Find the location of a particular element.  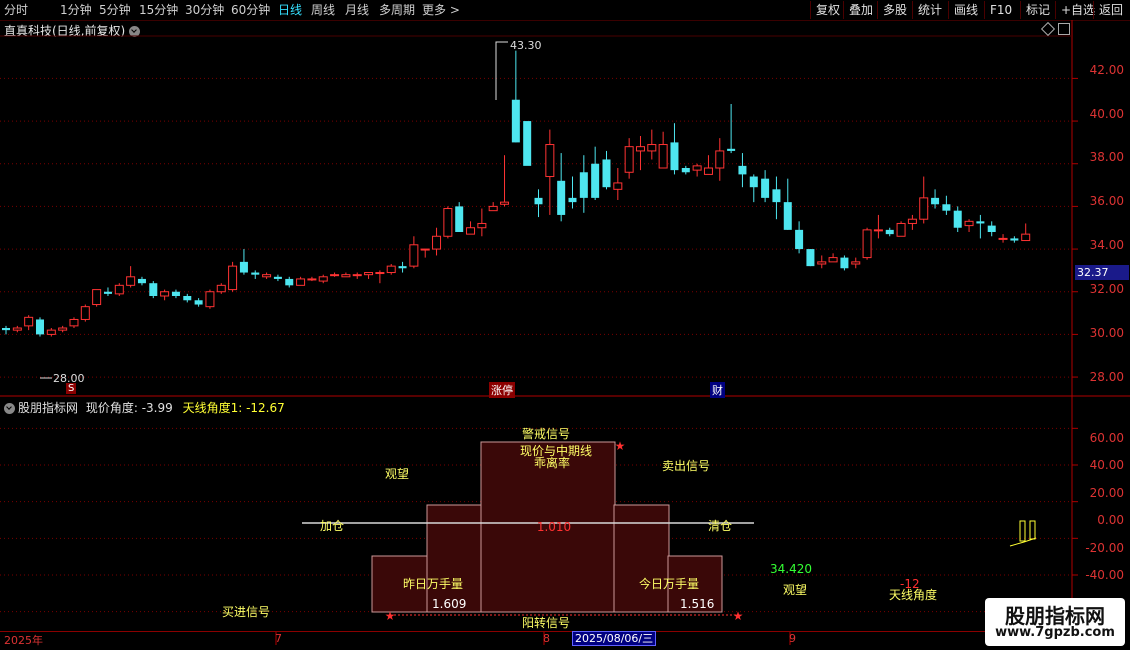

chevron-down-icon is located at coordinates (9, 408).